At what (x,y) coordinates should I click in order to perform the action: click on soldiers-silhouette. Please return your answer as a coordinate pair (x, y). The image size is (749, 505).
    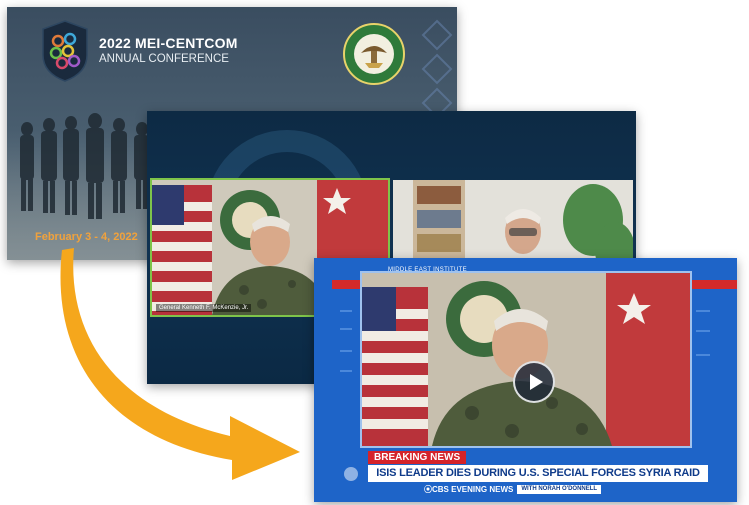
    Looking at the image, I should click on (84, 166).